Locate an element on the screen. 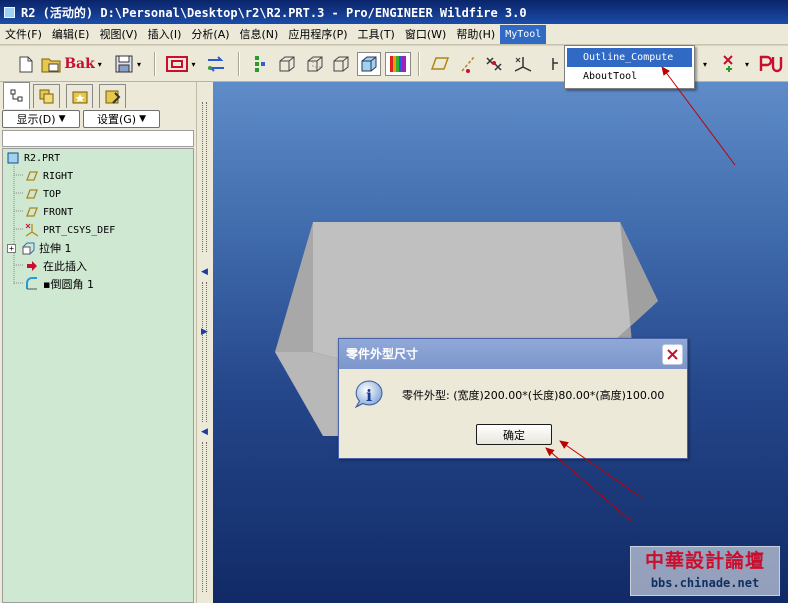 Image resolution: width=788 pixels, height=603 pixels. dialog-title: 零件外型尺寸 is located at coordinates (513, 354).